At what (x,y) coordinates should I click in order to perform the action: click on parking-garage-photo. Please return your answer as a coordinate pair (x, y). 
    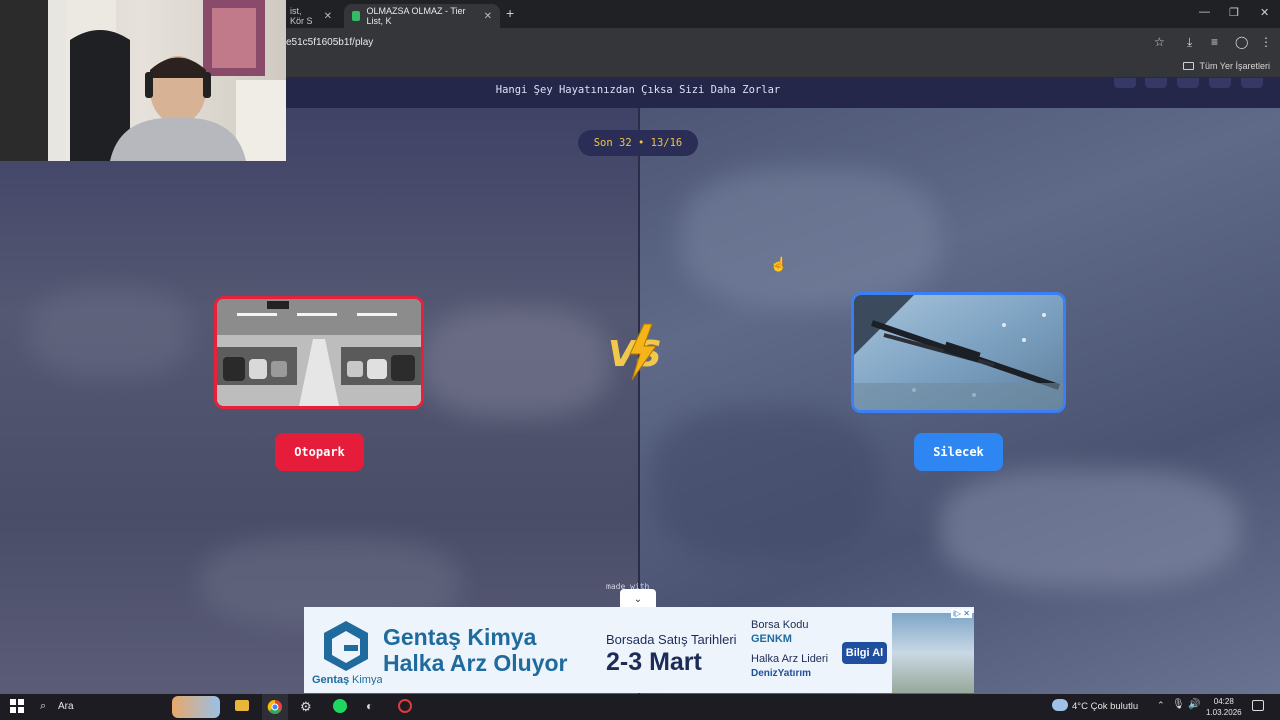
    Looking at the image, I should click on (319, 352).